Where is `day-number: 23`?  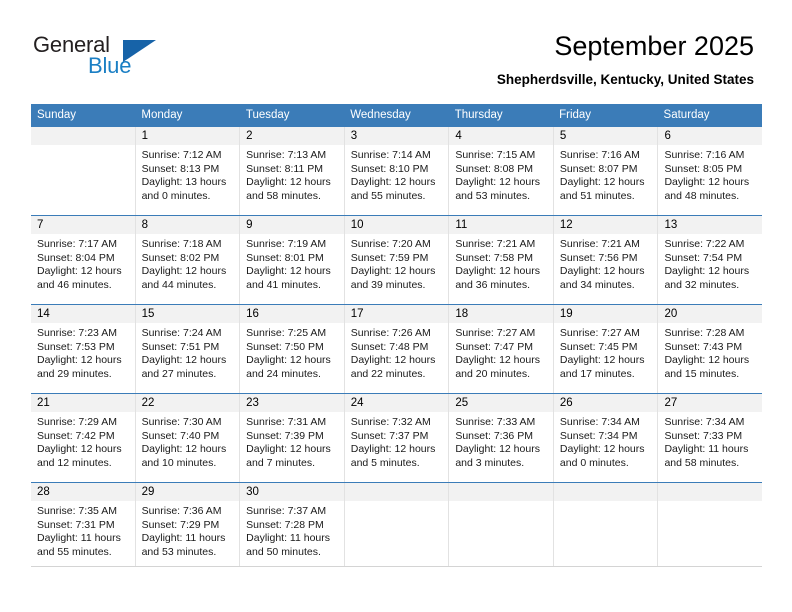
day-number: 23 is located at coordinates (292, 403).